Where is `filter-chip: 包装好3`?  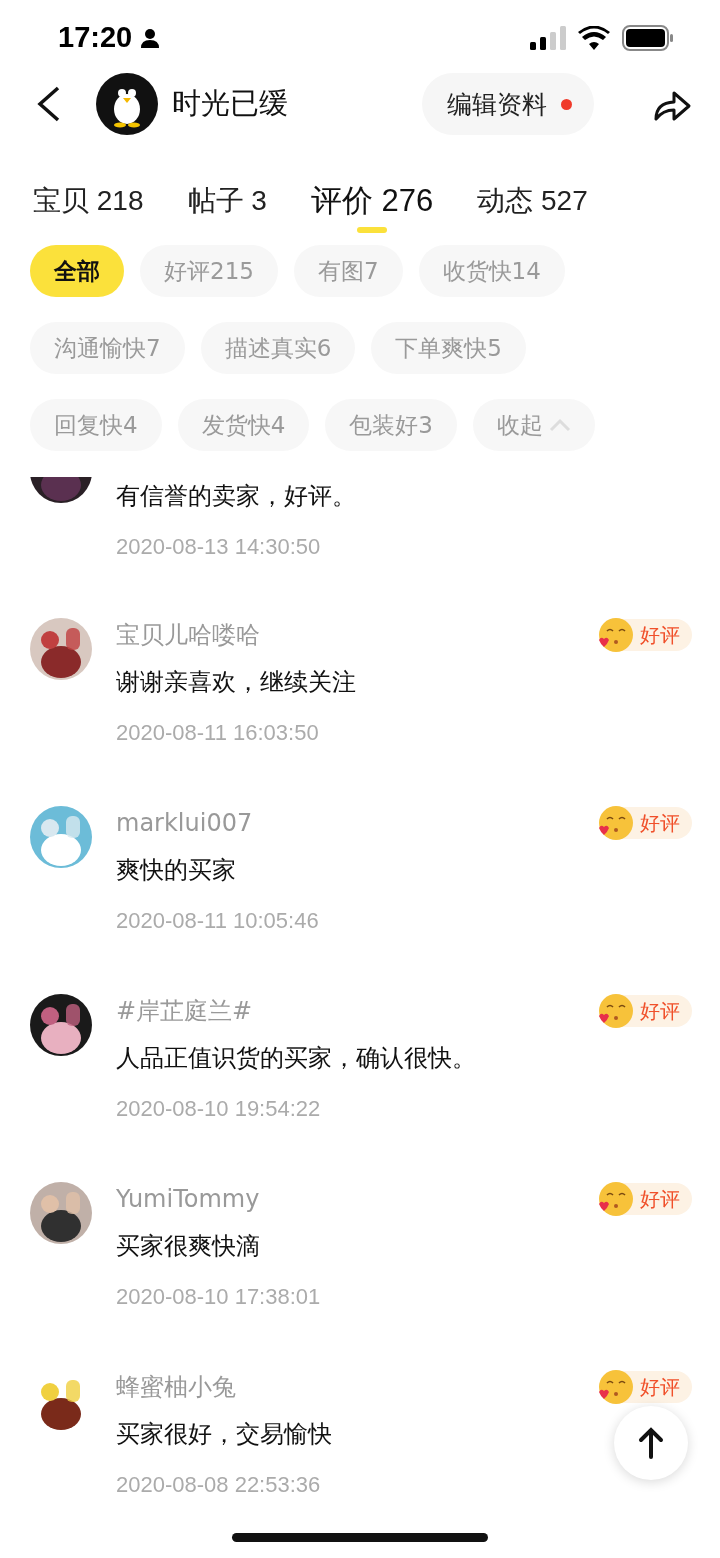
filter-chip: 包装好3 is located at coordinates (391, 425).